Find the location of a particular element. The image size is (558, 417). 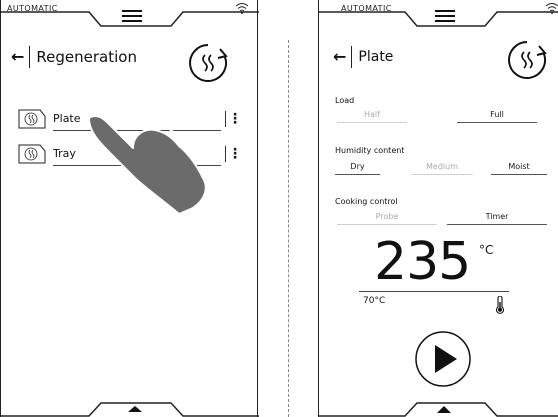

load-label: Load is located at coordinates (345, 100).